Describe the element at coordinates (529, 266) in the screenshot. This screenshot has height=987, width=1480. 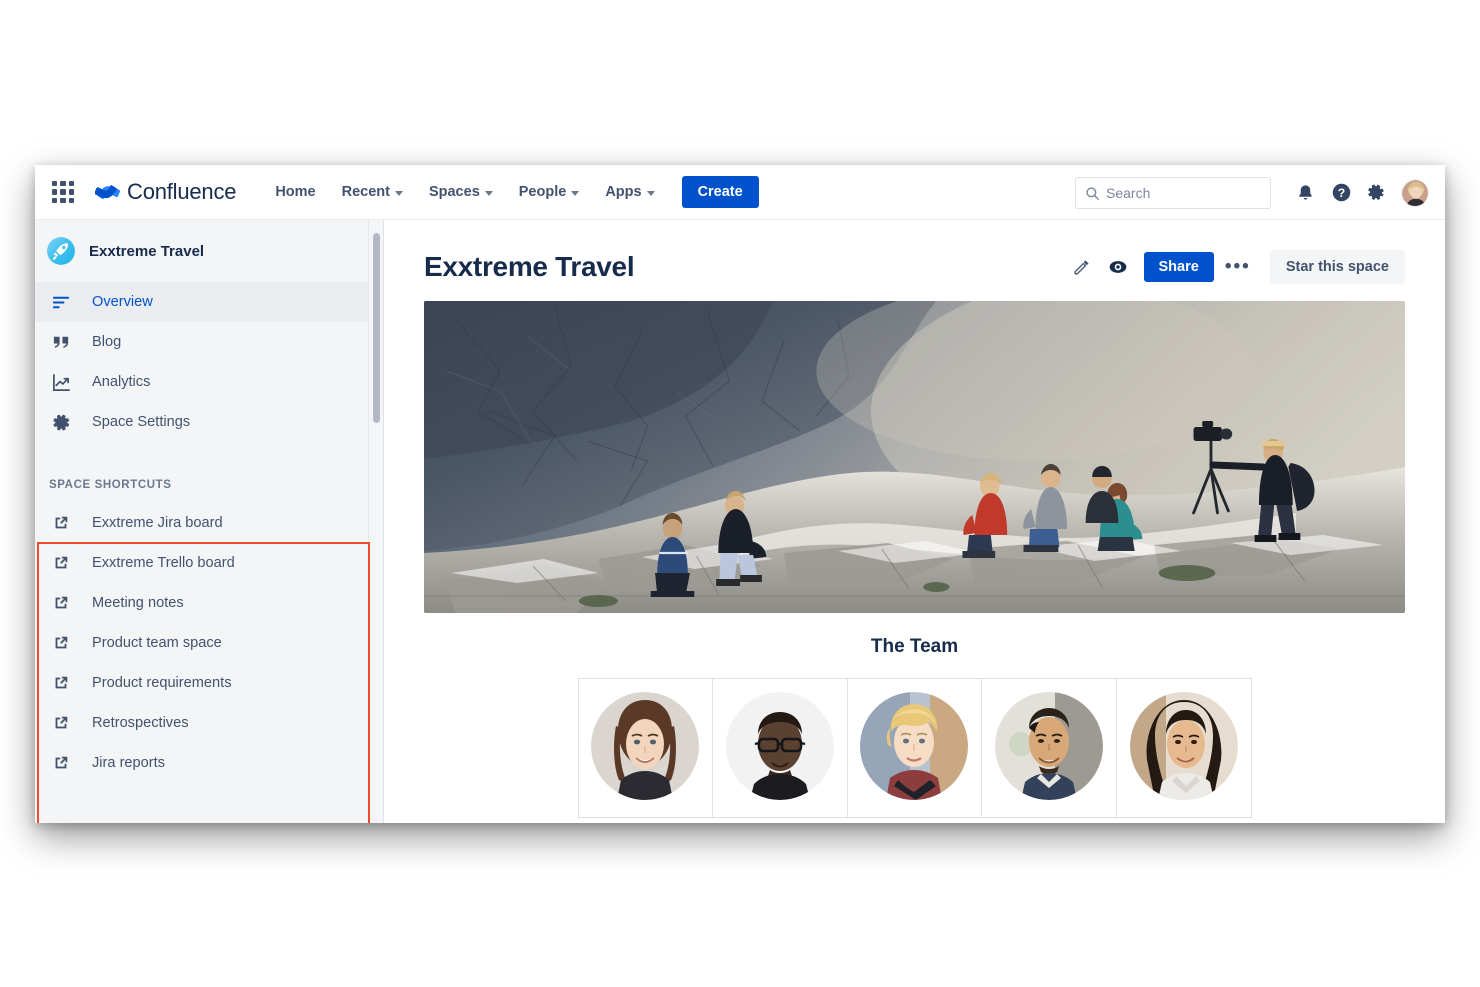
I see `page-title: Exxtreme Travel` at that location.